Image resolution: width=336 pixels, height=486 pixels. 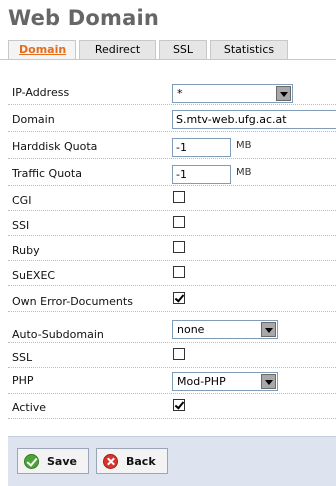 I want to click on row-ssl: SSL, so click(x=172, y=356).